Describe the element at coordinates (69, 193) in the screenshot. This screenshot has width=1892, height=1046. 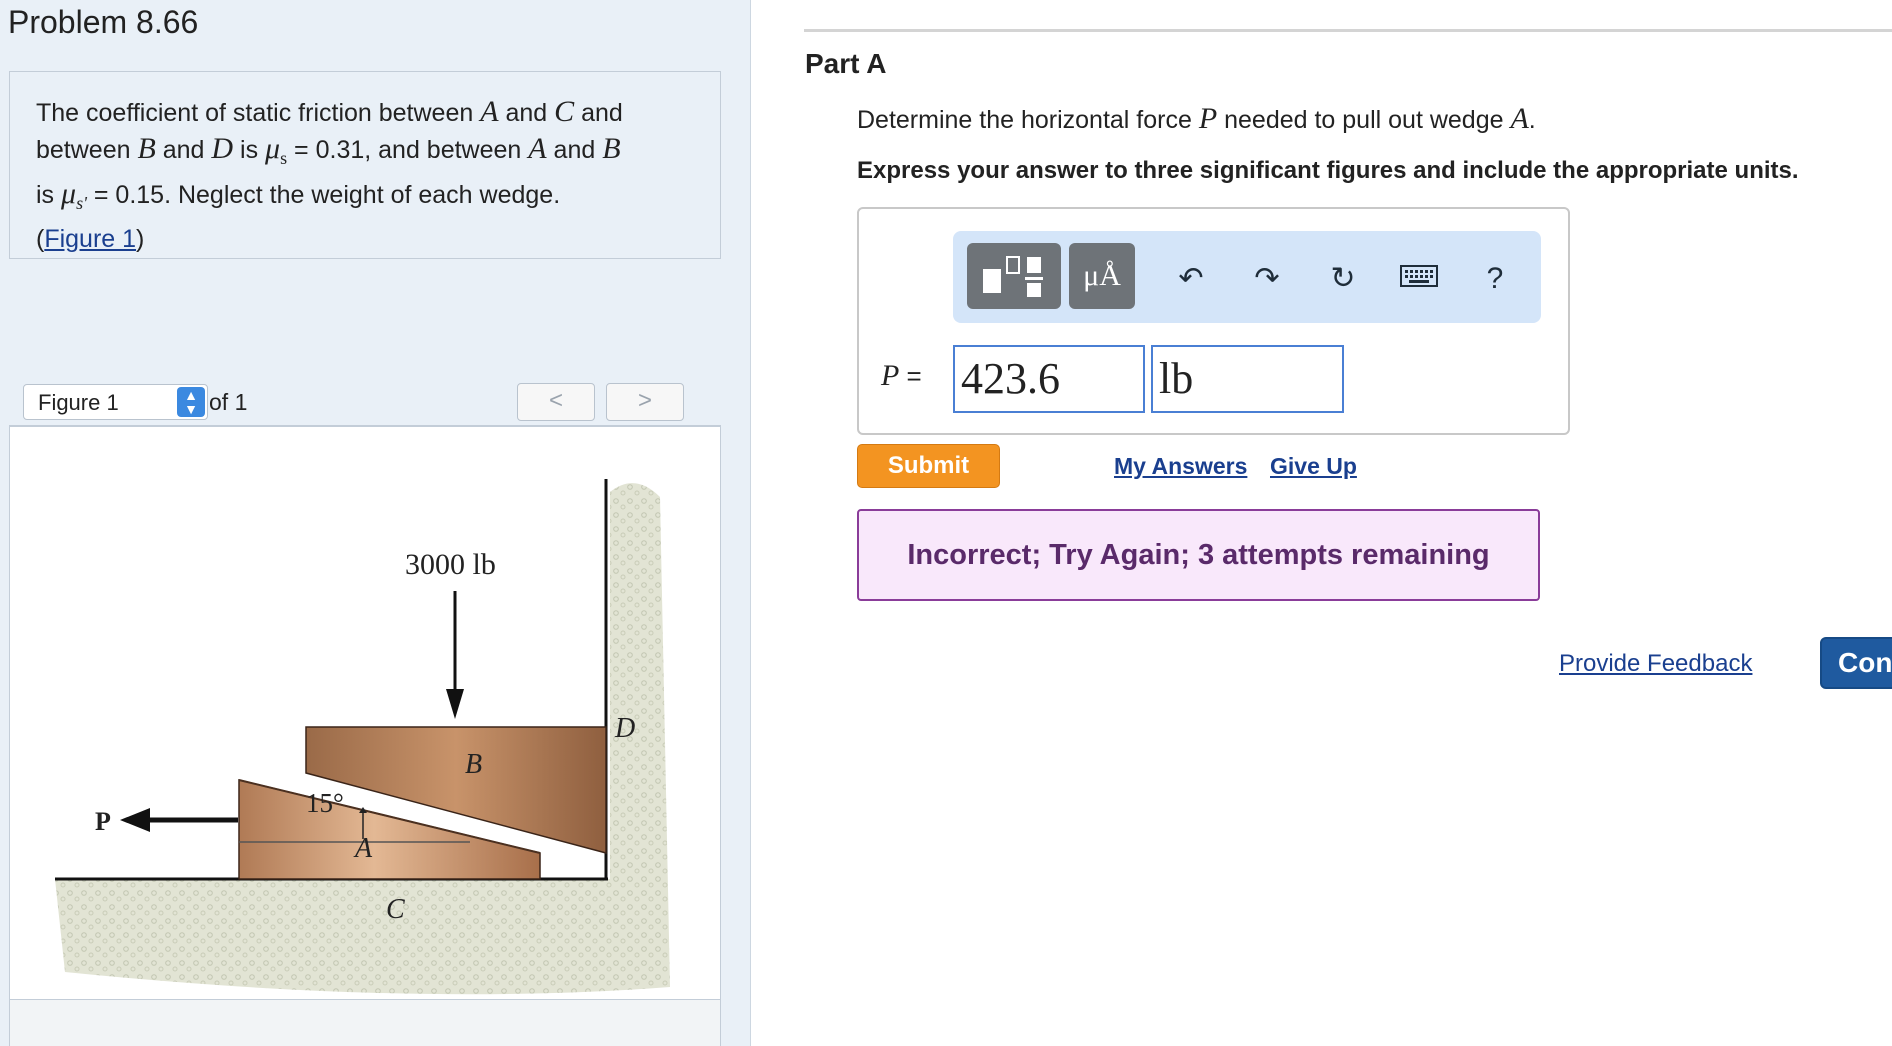
I see `mu-s-prime-symbol: μ` at that location.